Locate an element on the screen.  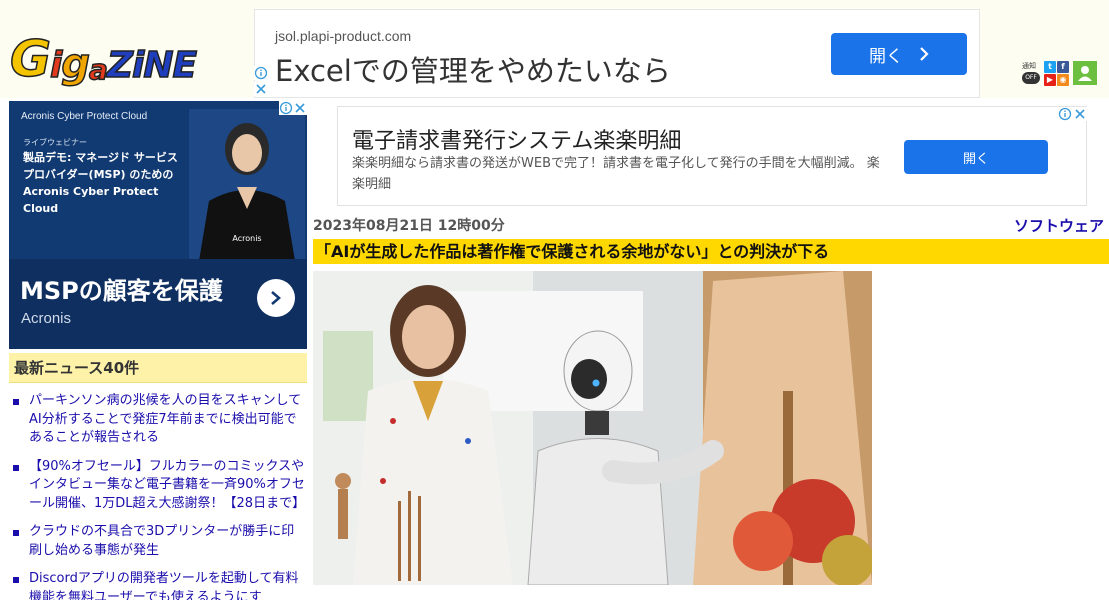
ad-open-button-label: 開く is located at coordinates (886, 56).